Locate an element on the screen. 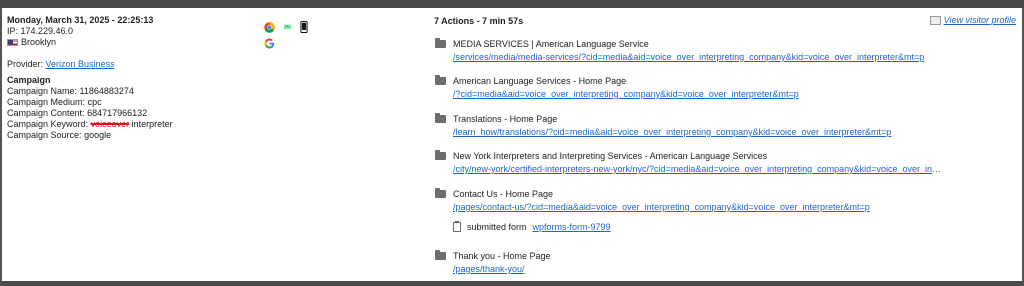  submitted-form-label: submitted form is located at coordinates (497, 227).